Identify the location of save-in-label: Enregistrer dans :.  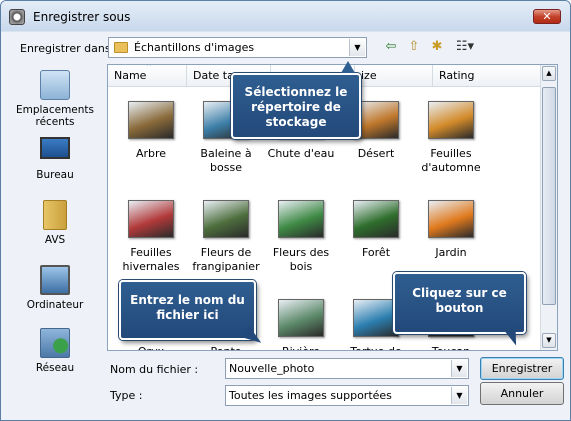
(69, 48).